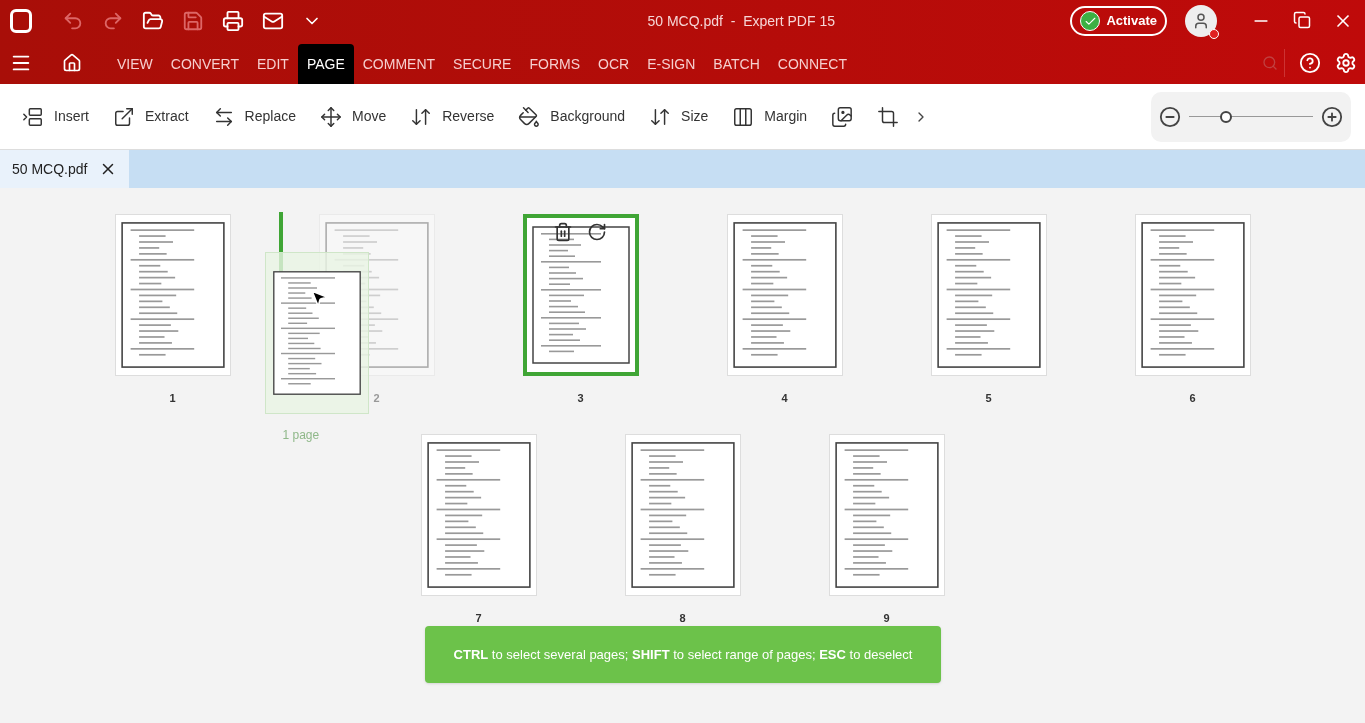  Describe the element at coordinates (21, 21) in the screenshot. I see `app-logo-icon` at that location.